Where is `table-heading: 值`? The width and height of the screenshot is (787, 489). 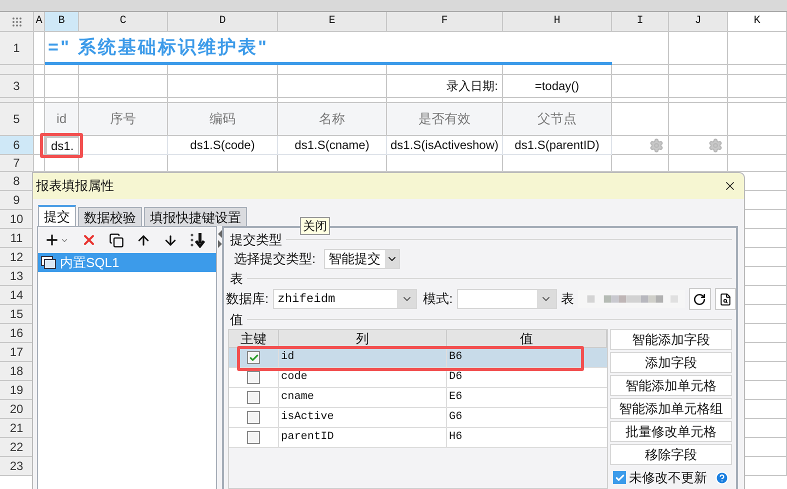
table-heading: 值 is located at coordinates (527, 338).